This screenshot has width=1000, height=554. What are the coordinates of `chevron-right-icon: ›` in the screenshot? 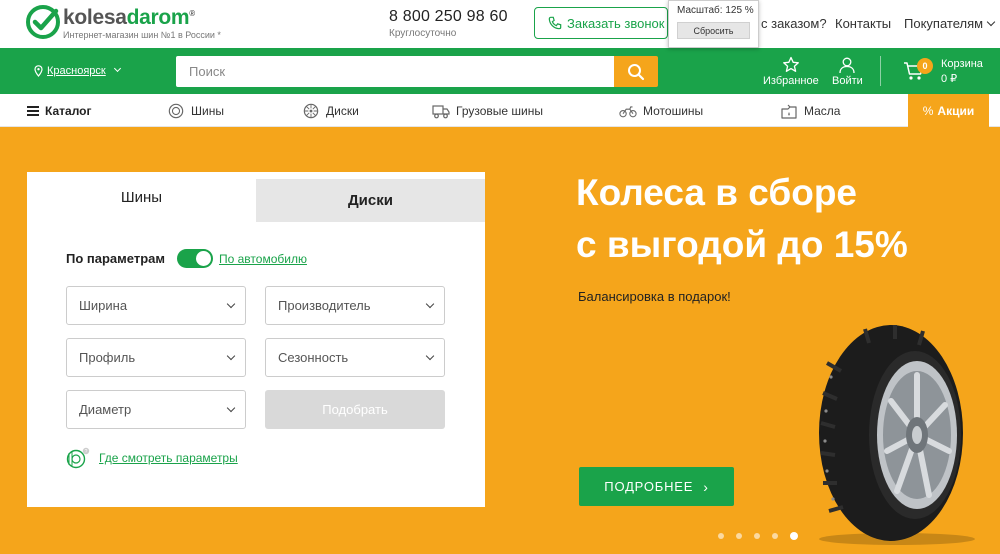 It's located at (706, 486).